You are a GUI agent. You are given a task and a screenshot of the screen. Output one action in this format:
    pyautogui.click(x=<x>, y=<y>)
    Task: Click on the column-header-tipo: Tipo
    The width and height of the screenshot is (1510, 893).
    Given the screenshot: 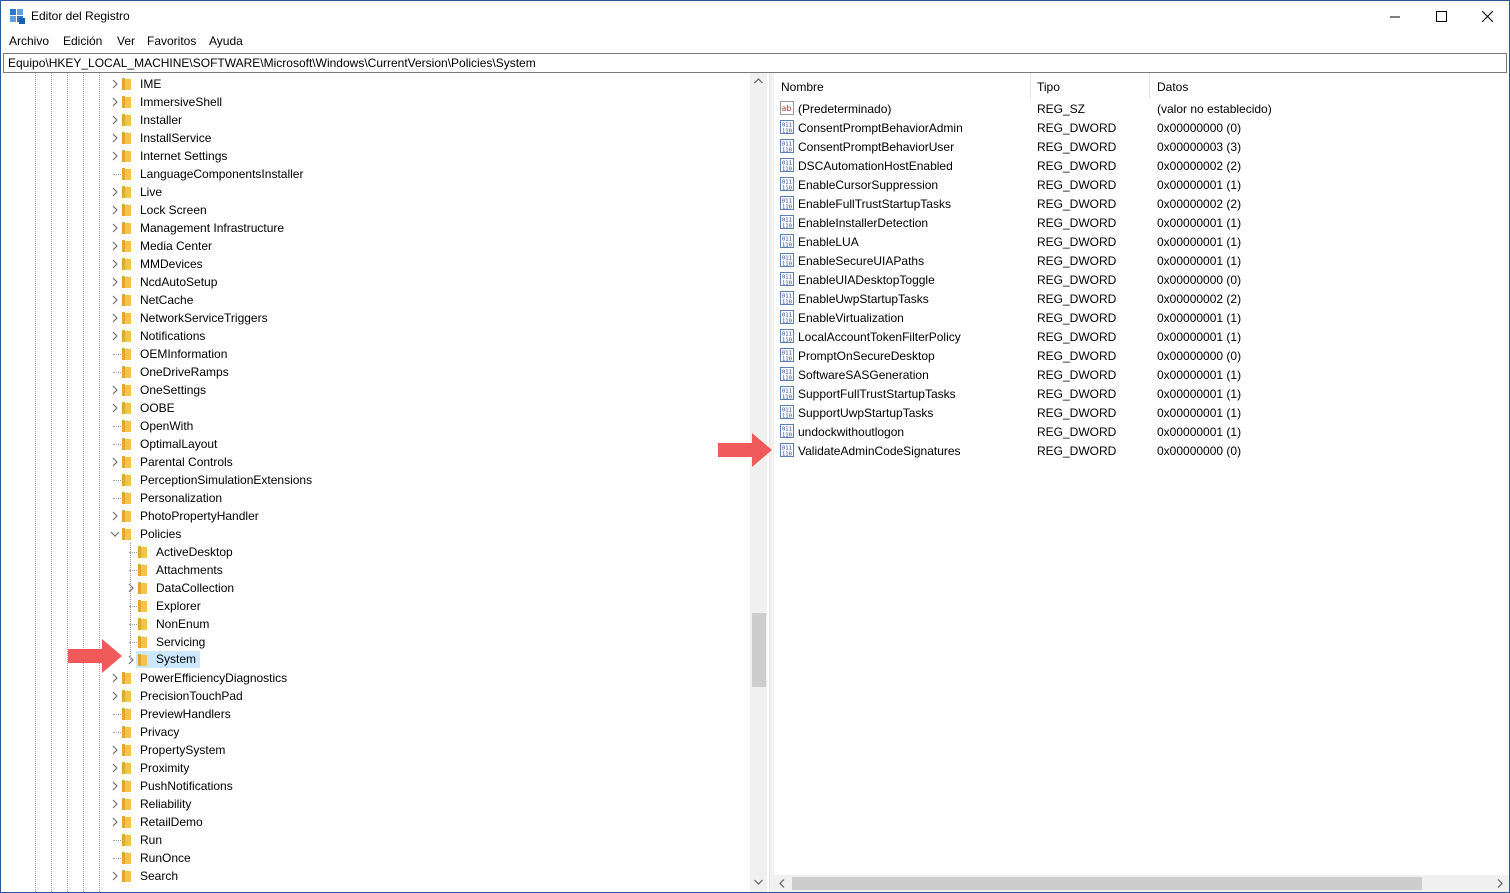 What is the action you would take?
    pyautogui.click(x=1090, y=86)
    